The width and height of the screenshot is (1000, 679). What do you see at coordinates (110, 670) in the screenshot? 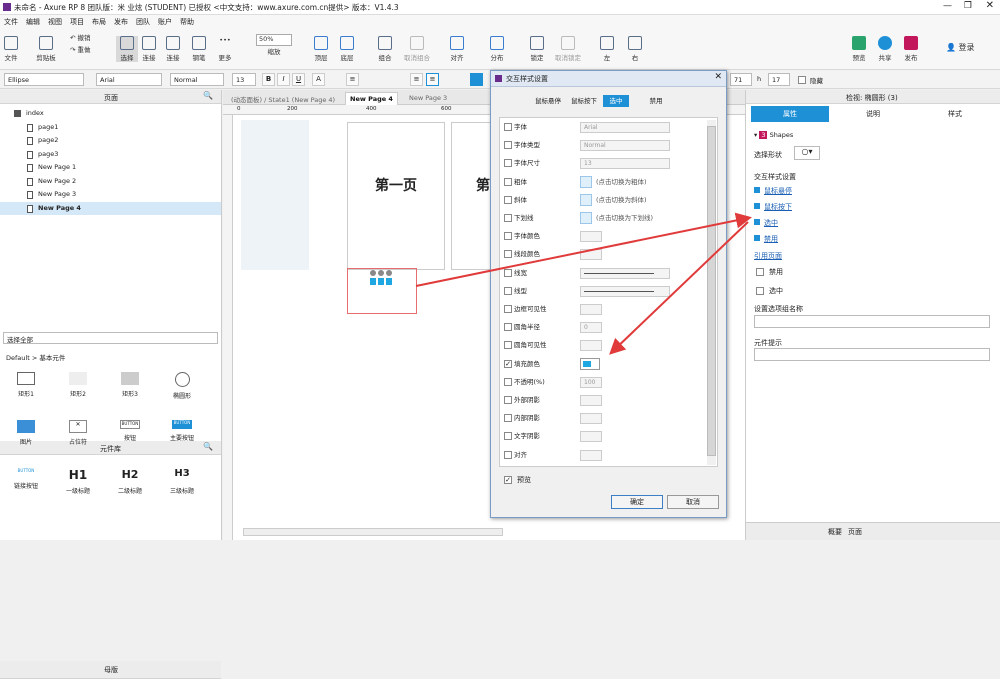
I see `masters-header: 母版` at bounding box center [110, 670].